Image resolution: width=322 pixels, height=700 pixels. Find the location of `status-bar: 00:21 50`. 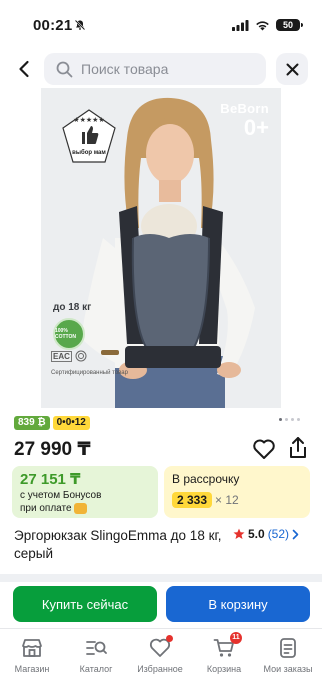

status-bar: 00:21 50 is located at coordinates (161, 22).